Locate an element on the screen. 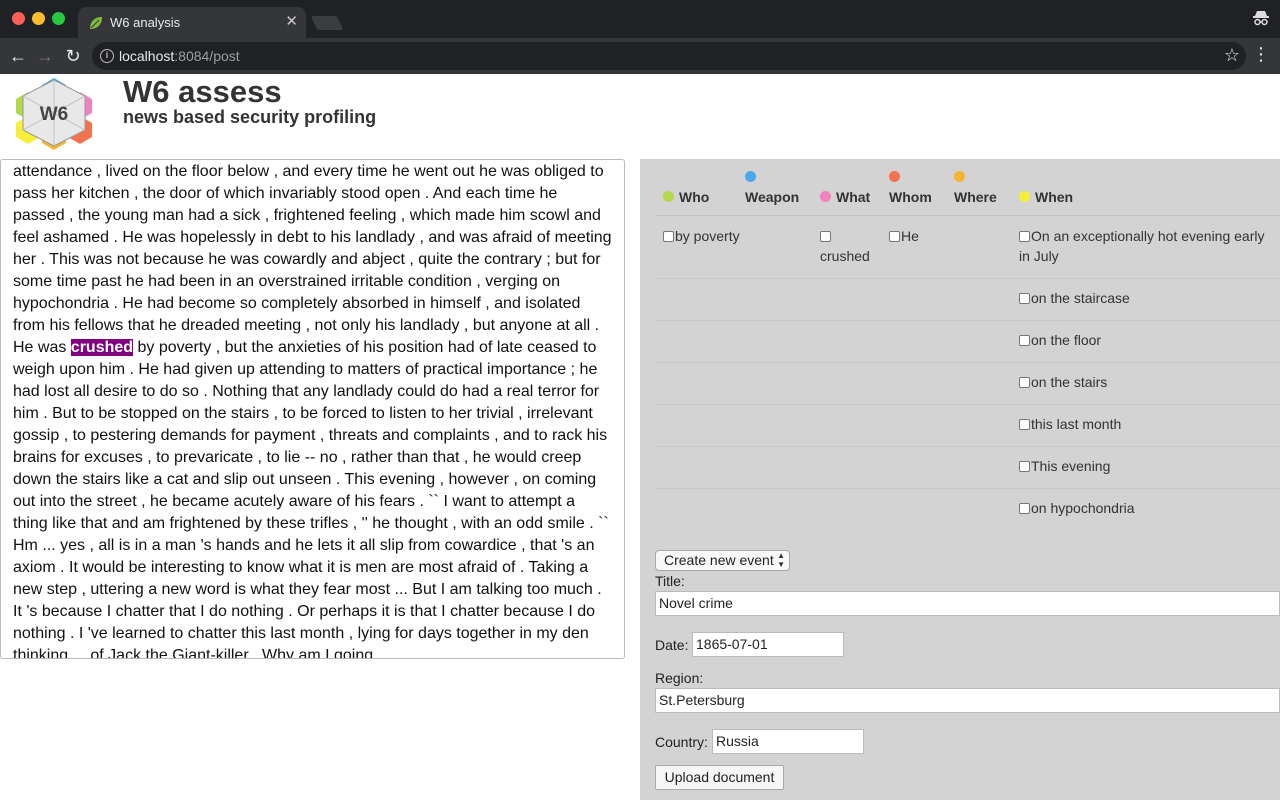 The width and height of the screenshot is (1280, 800). url-text: localhost:8084/post is located at coordinates (179, 56).